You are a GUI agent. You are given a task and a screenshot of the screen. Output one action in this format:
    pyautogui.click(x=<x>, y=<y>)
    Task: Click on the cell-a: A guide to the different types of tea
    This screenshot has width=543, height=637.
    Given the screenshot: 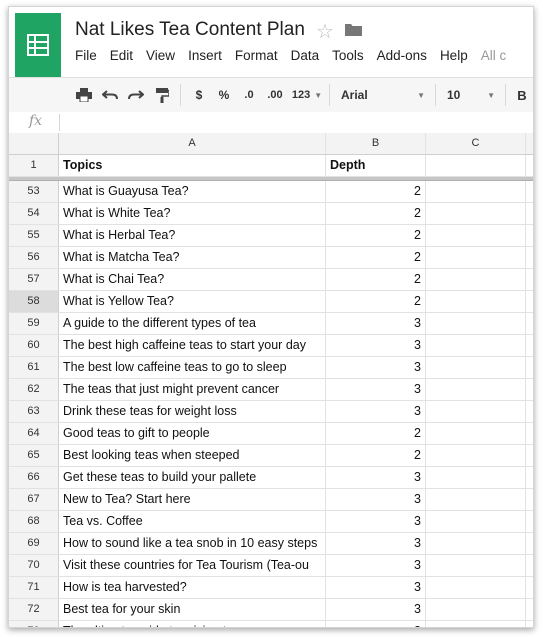 What is the action you would take?
    pyautogui.click(x=192, y=323)
    